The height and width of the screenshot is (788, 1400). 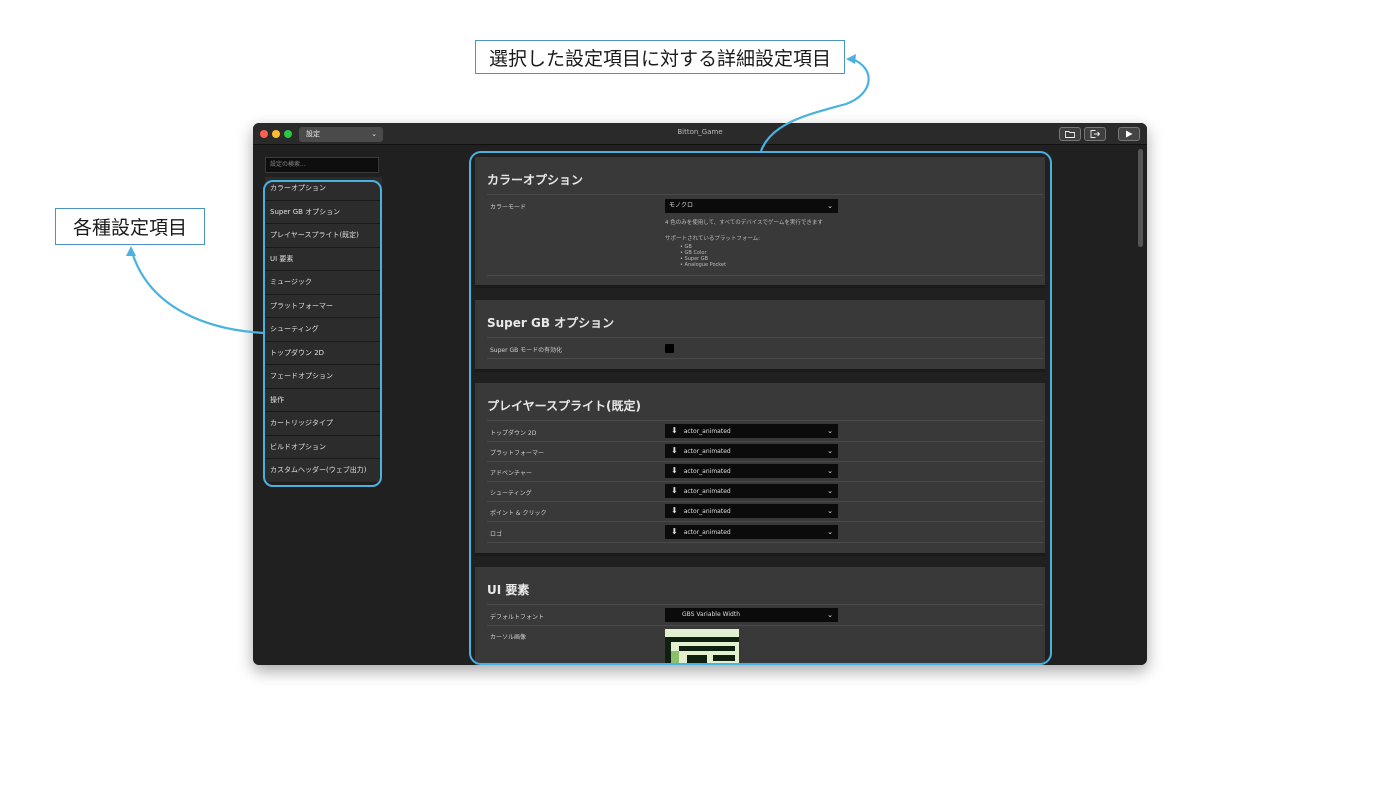 What do you see at coordinates (323, 236) in the screenshot?
I see `sidebar-item-player-sprites: プレイヤースプライト(既定)` at bounding box center [323, 236].